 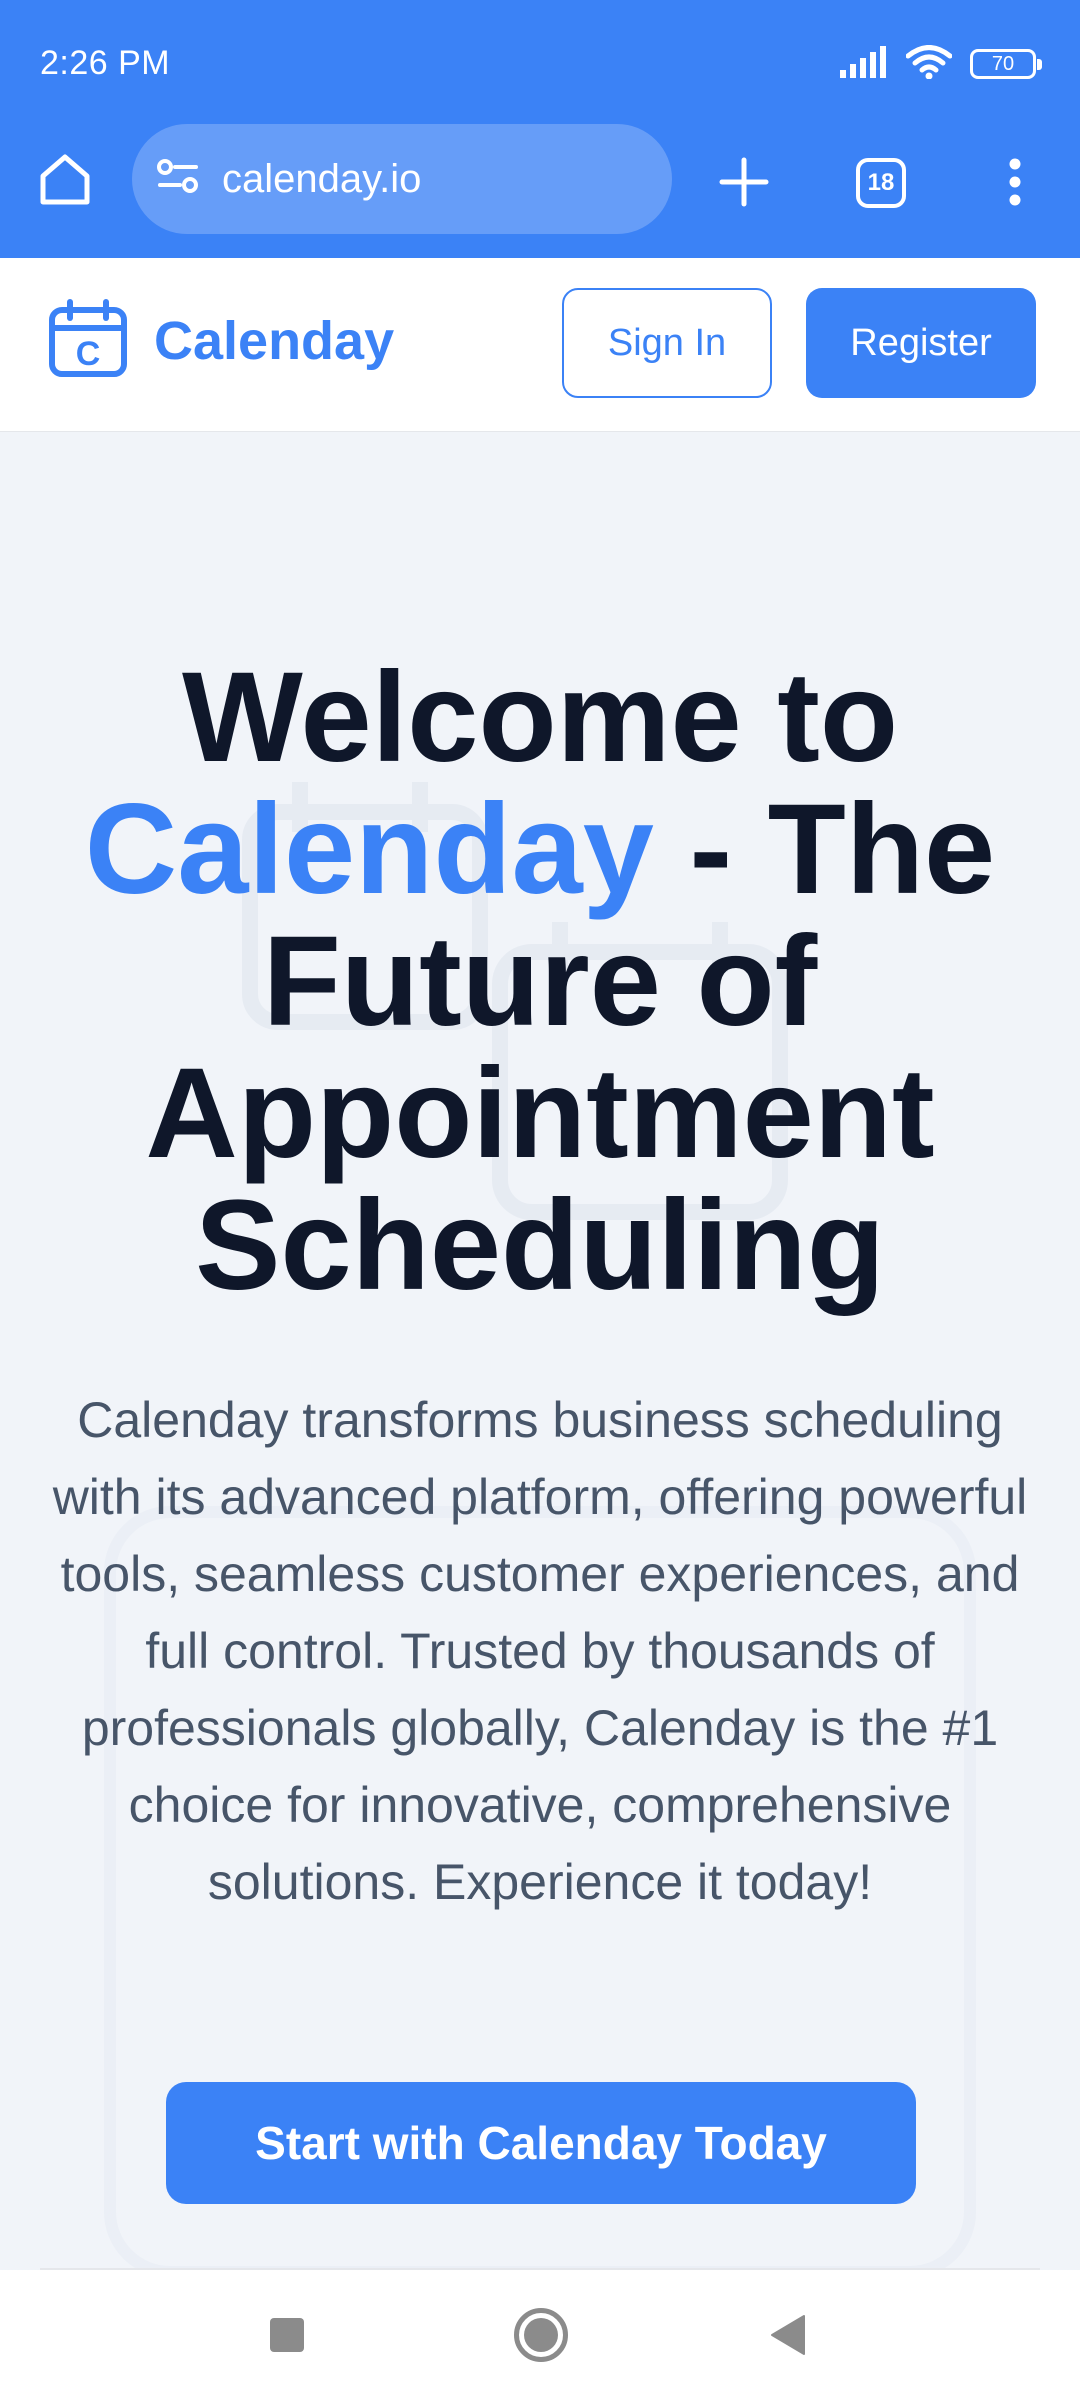 What do you see at coordinates (541, 2143) in the screenshot?
I see `start-cta-button: Start with Calenday Today` at bounding box center [541, 2143].